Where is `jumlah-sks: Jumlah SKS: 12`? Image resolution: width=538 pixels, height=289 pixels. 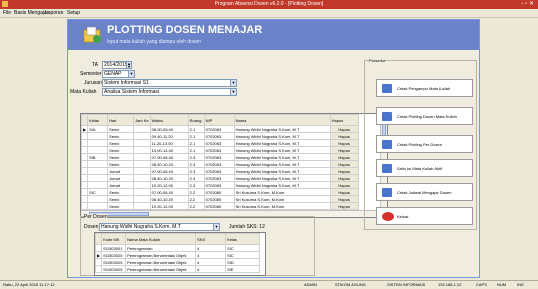
jumlah-sks: Jumlah SKS: 12 is located at coordinates (247, 227).